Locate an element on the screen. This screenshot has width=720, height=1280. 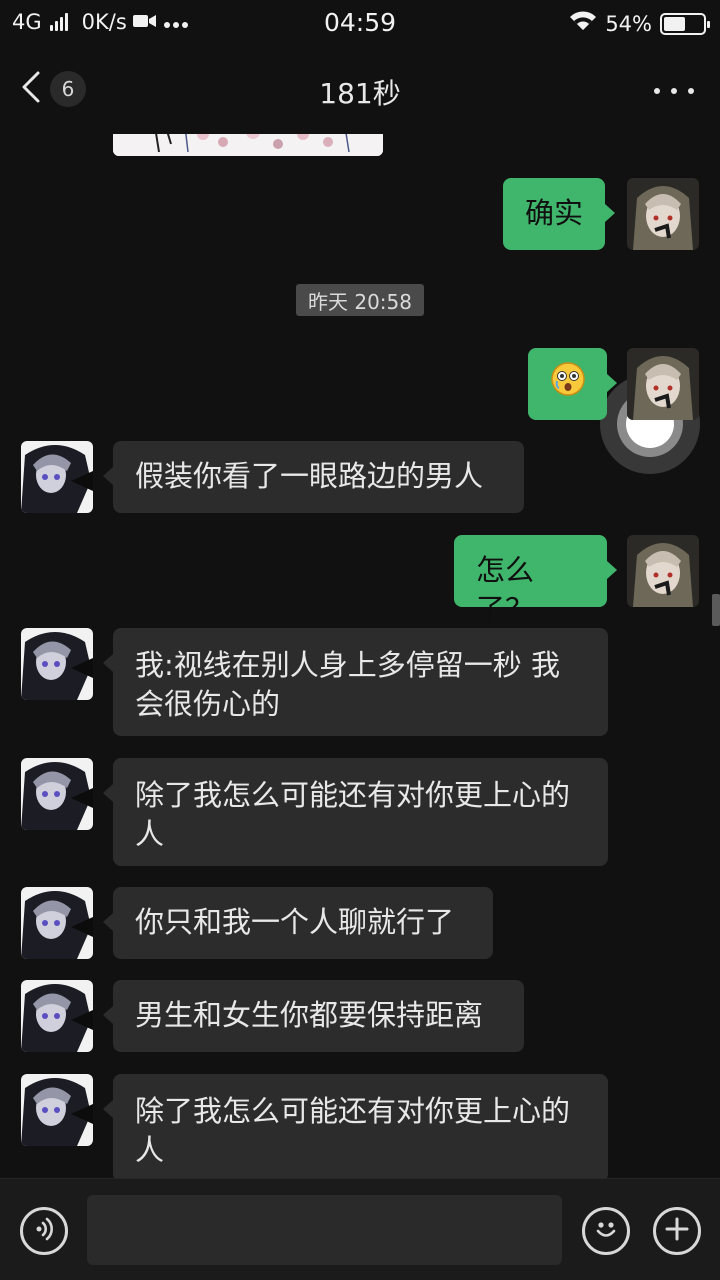
chat-title: 181秒 is located at coordinates (360, 93).